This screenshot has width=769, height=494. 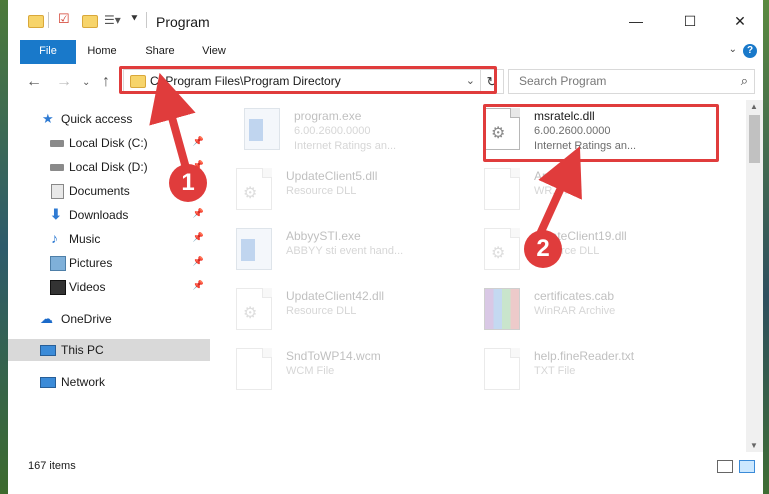 I want to click on onedrive-icon: ☁, so click(x=46, y=318).